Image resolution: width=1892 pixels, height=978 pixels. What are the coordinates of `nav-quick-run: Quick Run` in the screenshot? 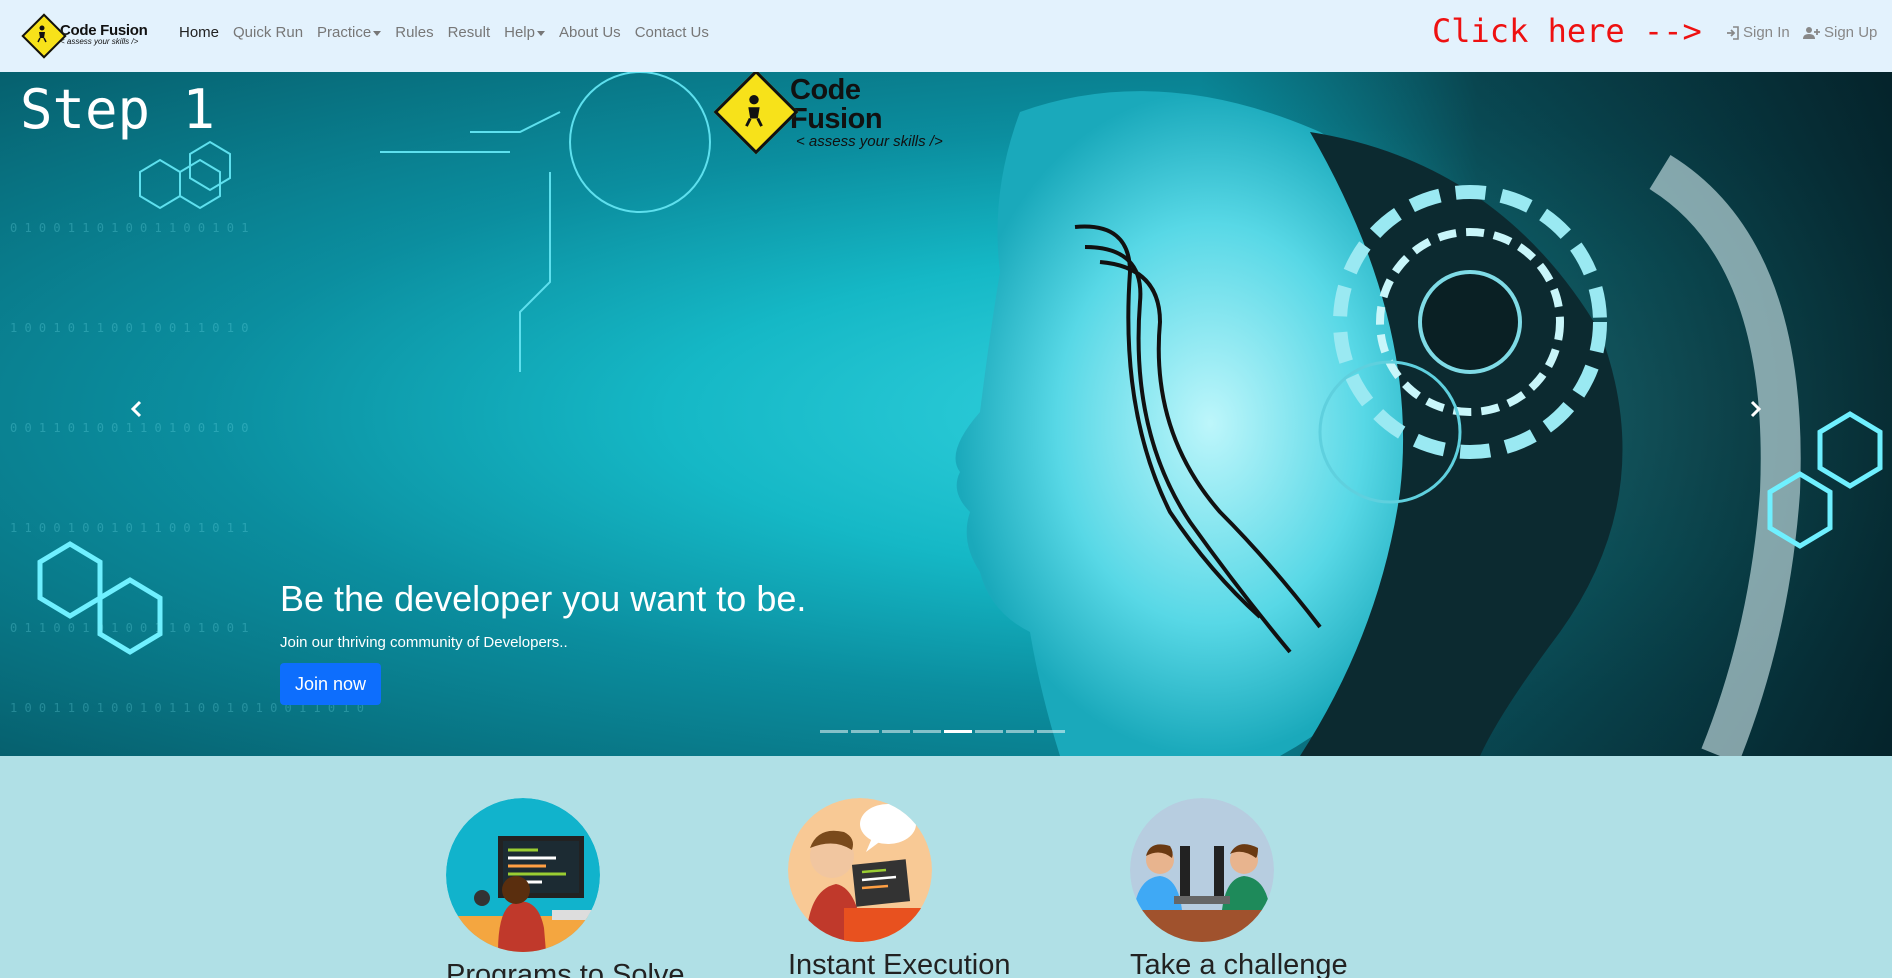 It's located at (268, 32).